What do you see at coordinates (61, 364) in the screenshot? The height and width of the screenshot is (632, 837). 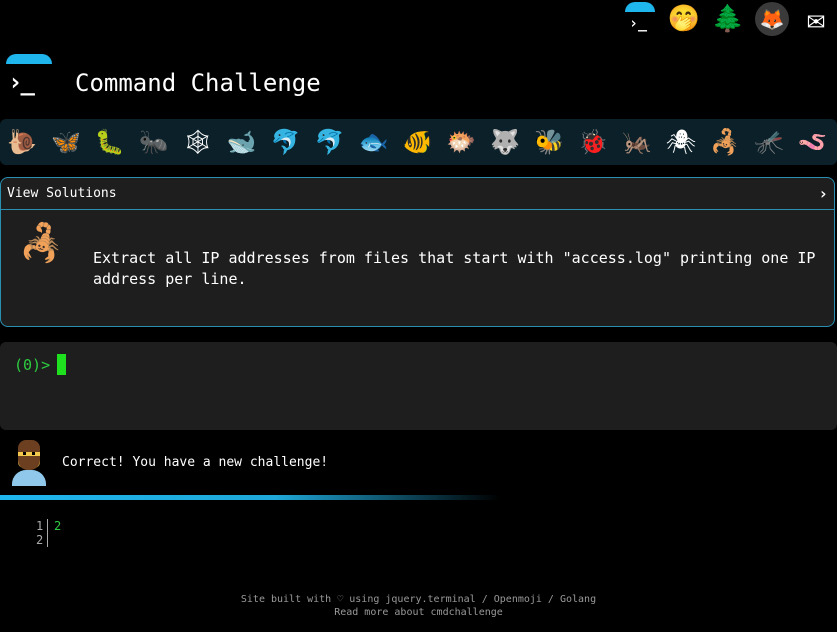 I see `terminal-cursor` at bounding box center [61, 364].